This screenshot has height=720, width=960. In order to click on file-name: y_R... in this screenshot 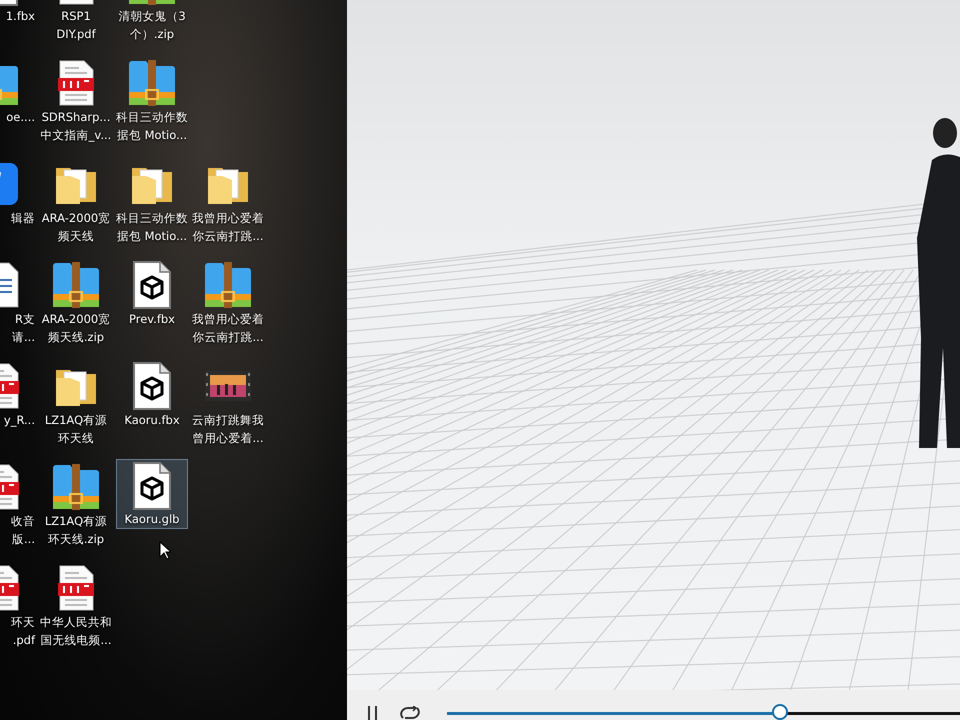, I will do `click(20, 420)`.